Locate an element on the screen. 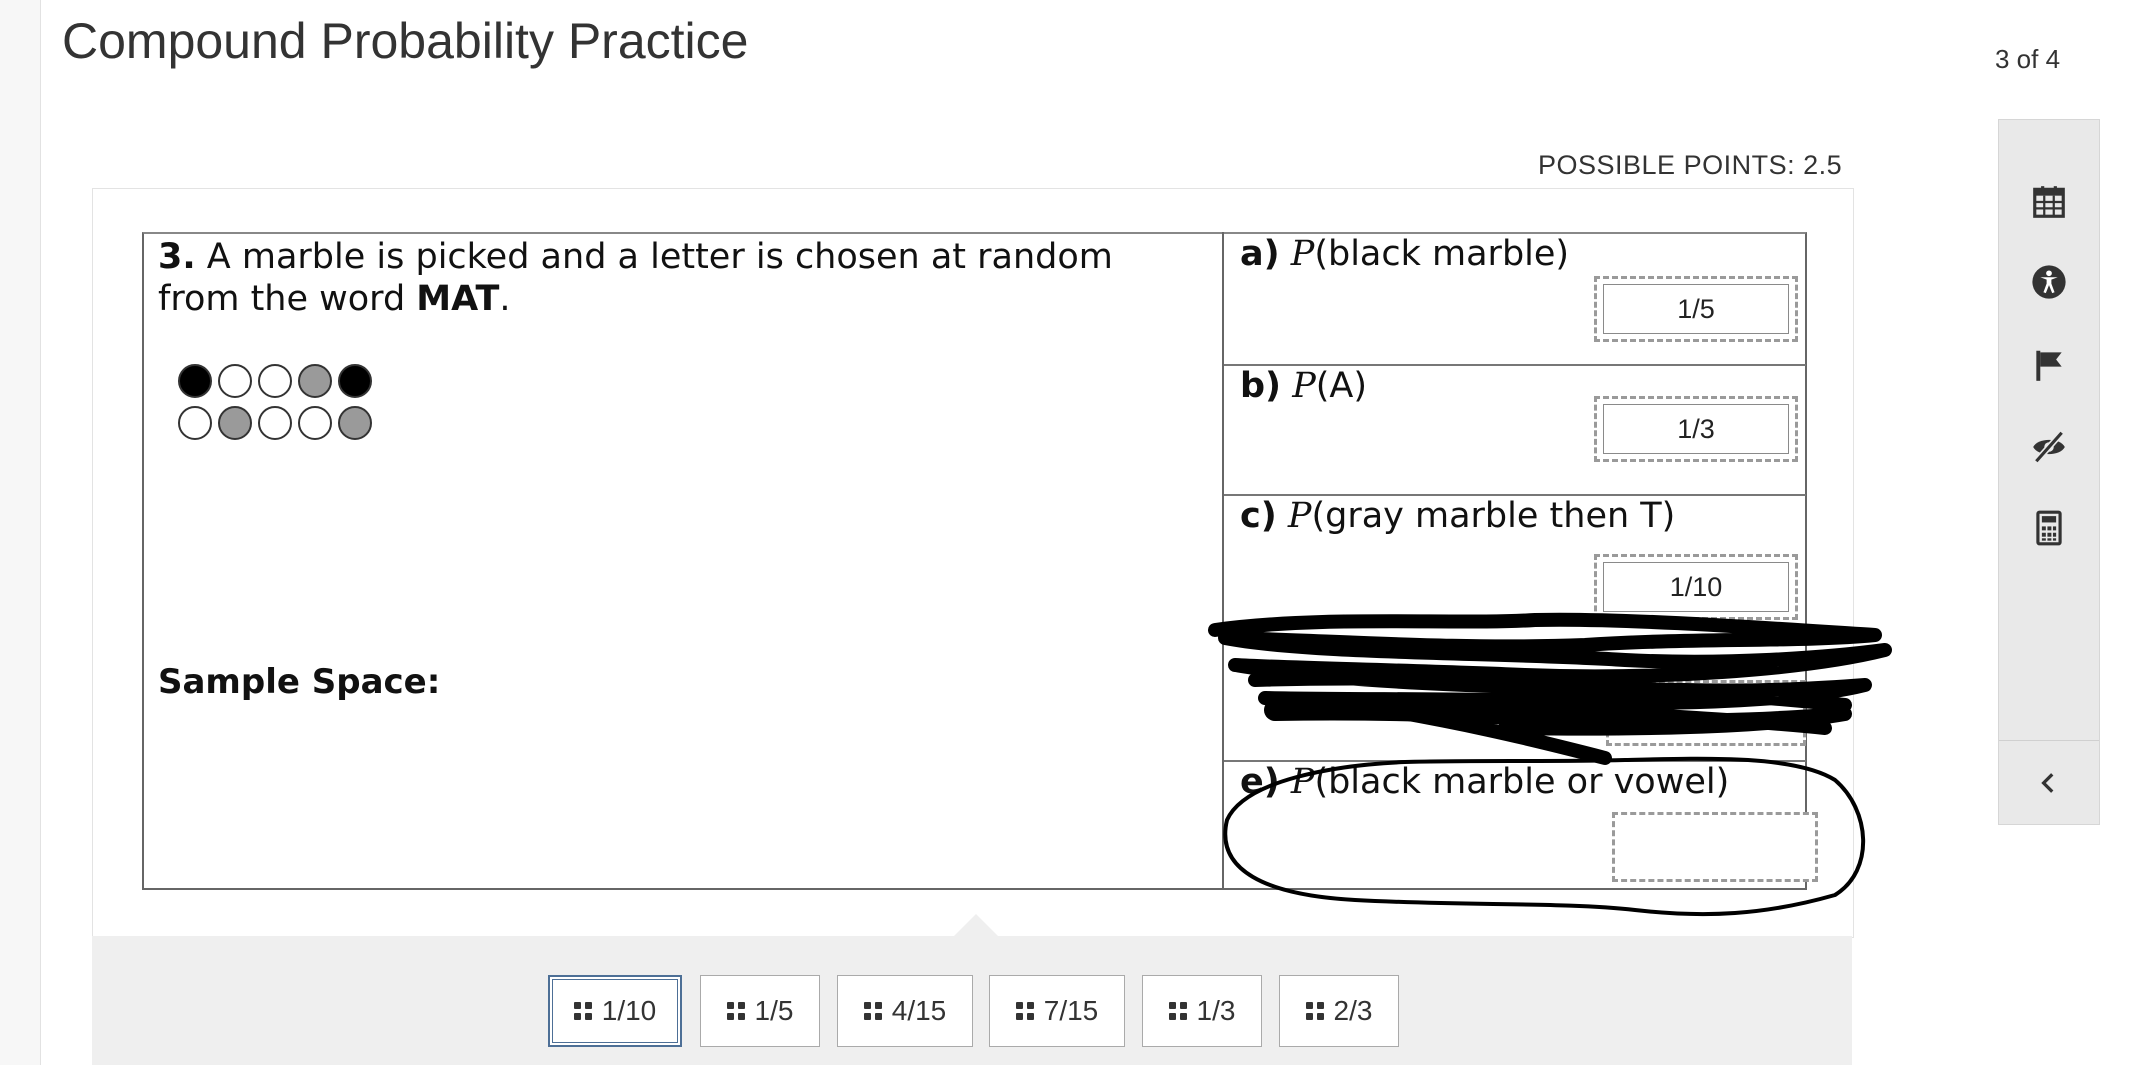  answer-chip-1-5: 1/5 is located at coordinates (760, 1011).